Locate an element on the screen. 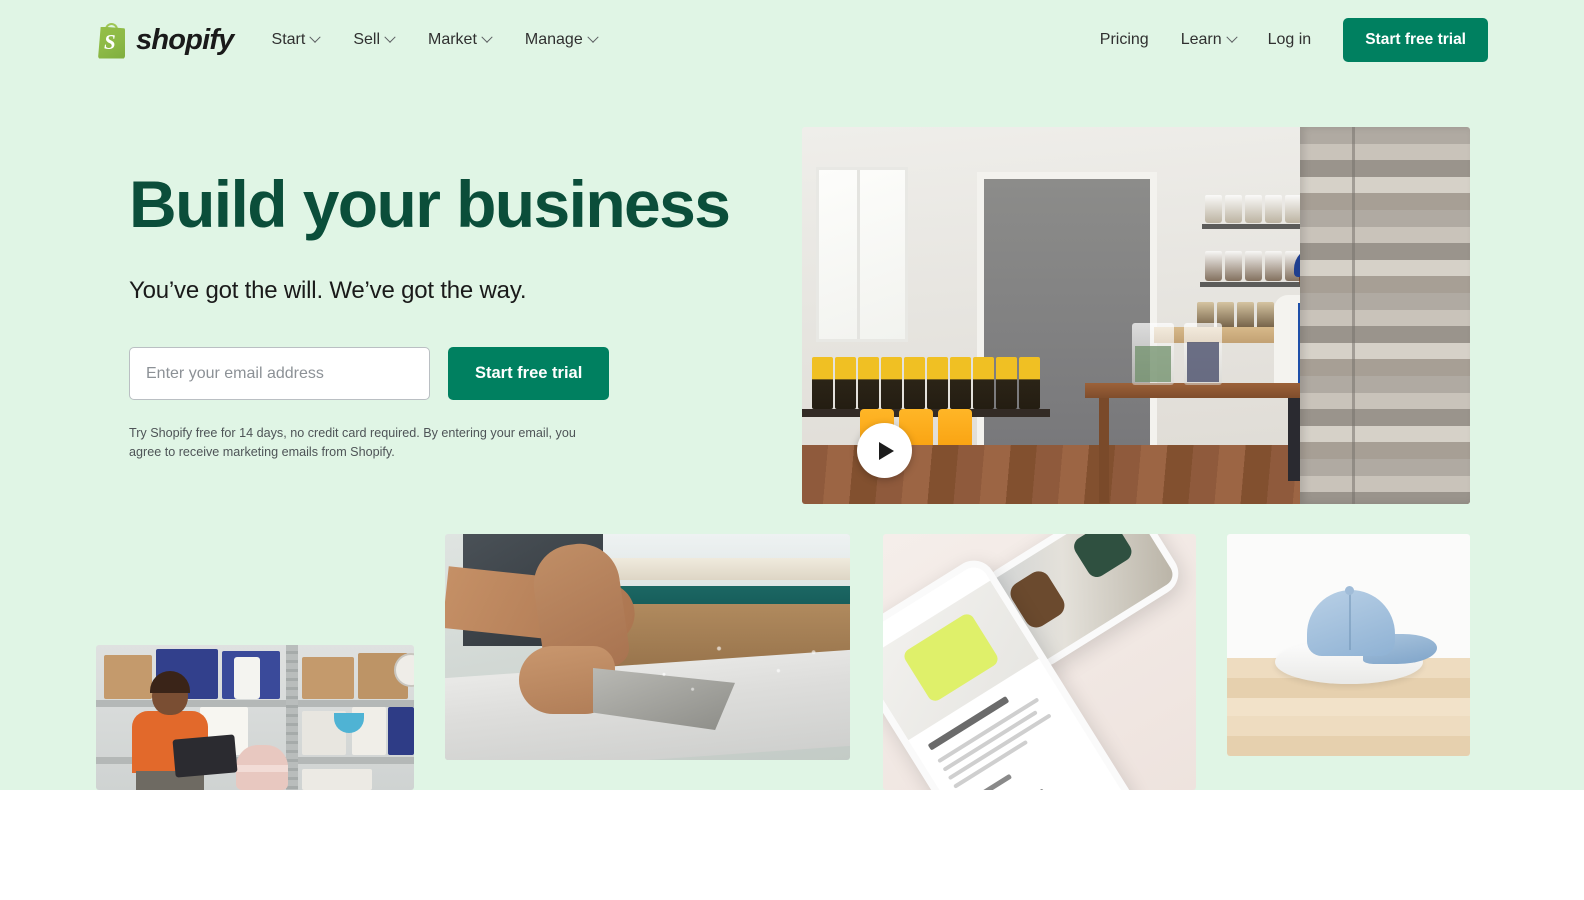 This screenshot has height=900, width=1584. cap-top-button is located at coordinates (1349, 590).